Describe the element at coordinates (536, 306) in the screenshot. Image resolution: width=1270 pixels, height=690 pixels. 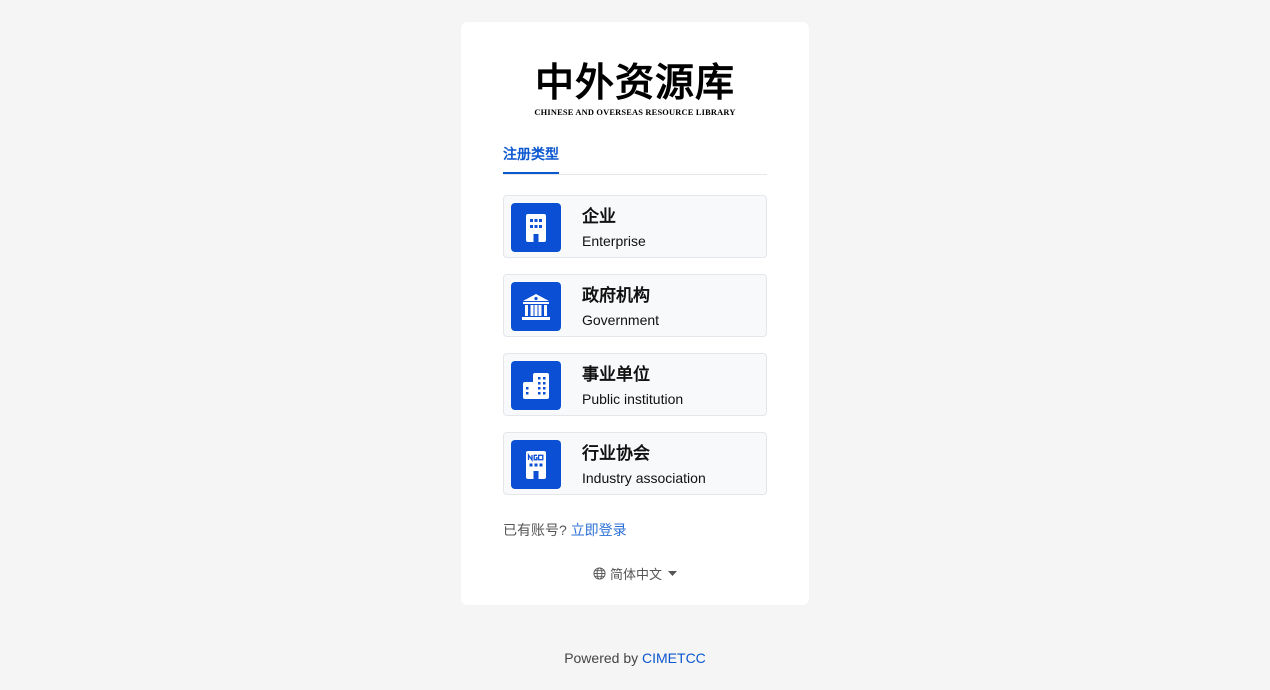
I see `government-icon` at that location.